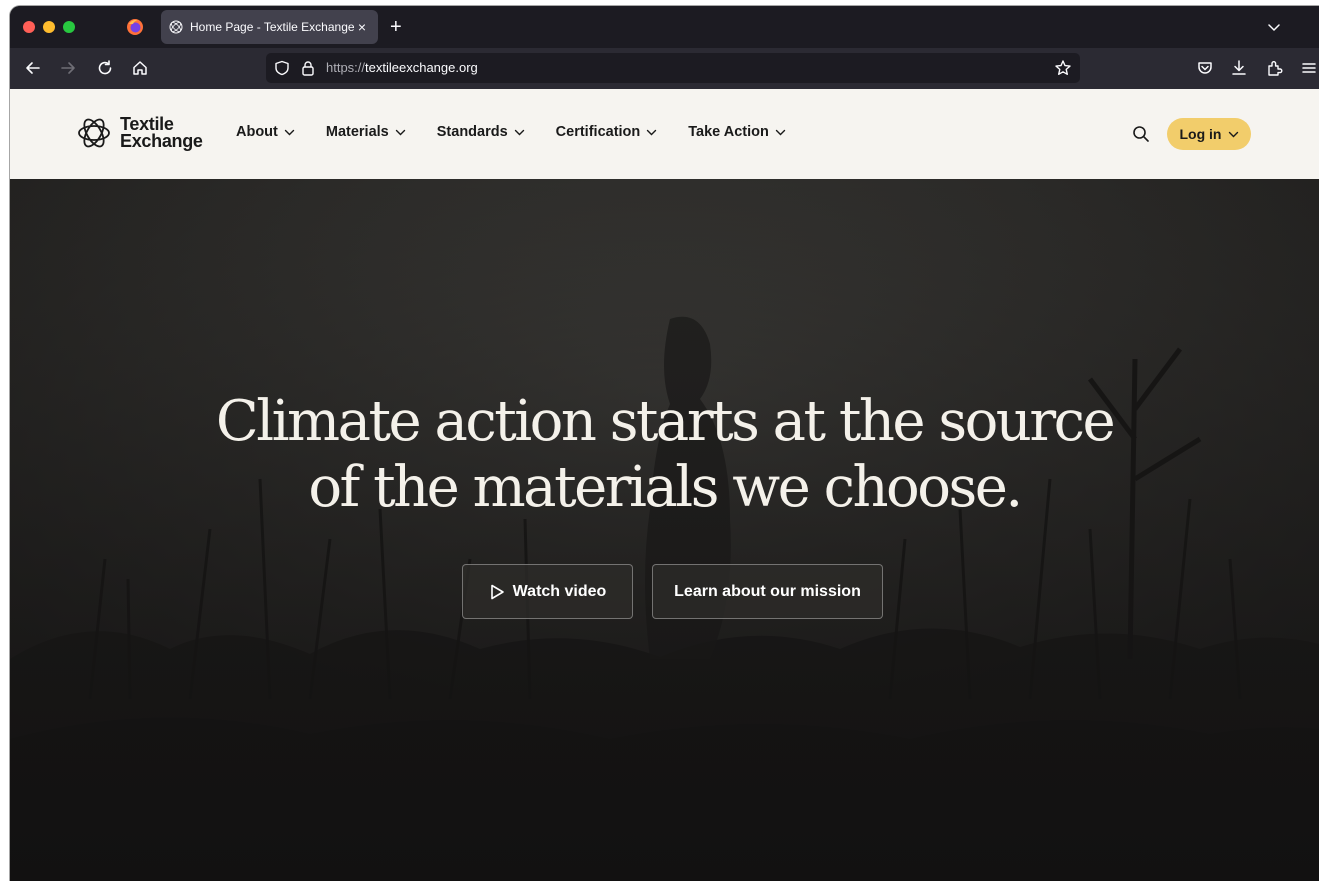  Describe the element at coordinates (135, 27) in the screenshot. I see `firefox-icon` at that location.